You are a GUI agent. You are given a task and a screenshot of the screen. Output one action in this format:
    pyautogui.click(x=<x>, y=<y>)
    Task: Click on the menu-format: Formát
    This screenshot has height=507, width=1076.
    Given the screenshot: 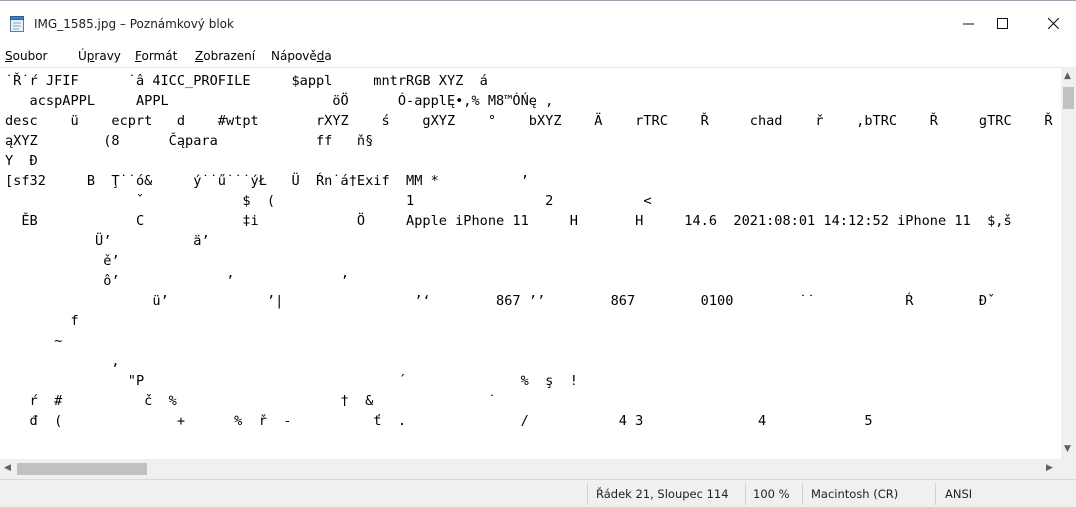 What is the action you would take?
    pyautogui.click(x=156, y=56)
    